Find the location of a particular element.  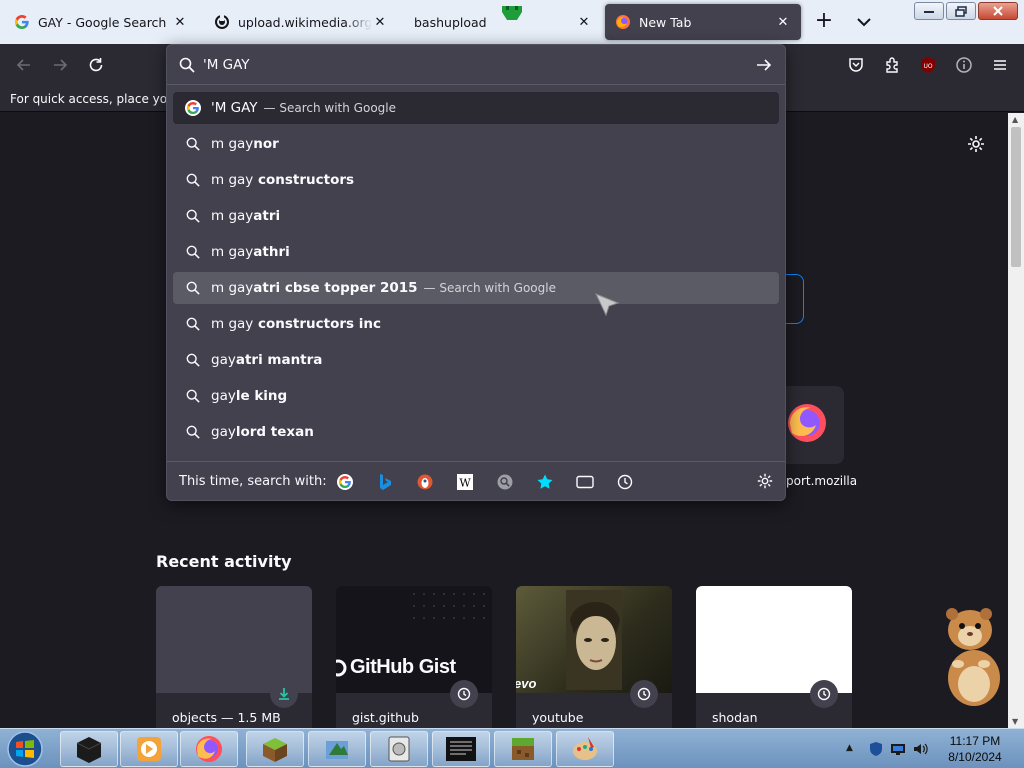

tab-bashupload: bashupload ✕ is located at coordinates (502, 22).